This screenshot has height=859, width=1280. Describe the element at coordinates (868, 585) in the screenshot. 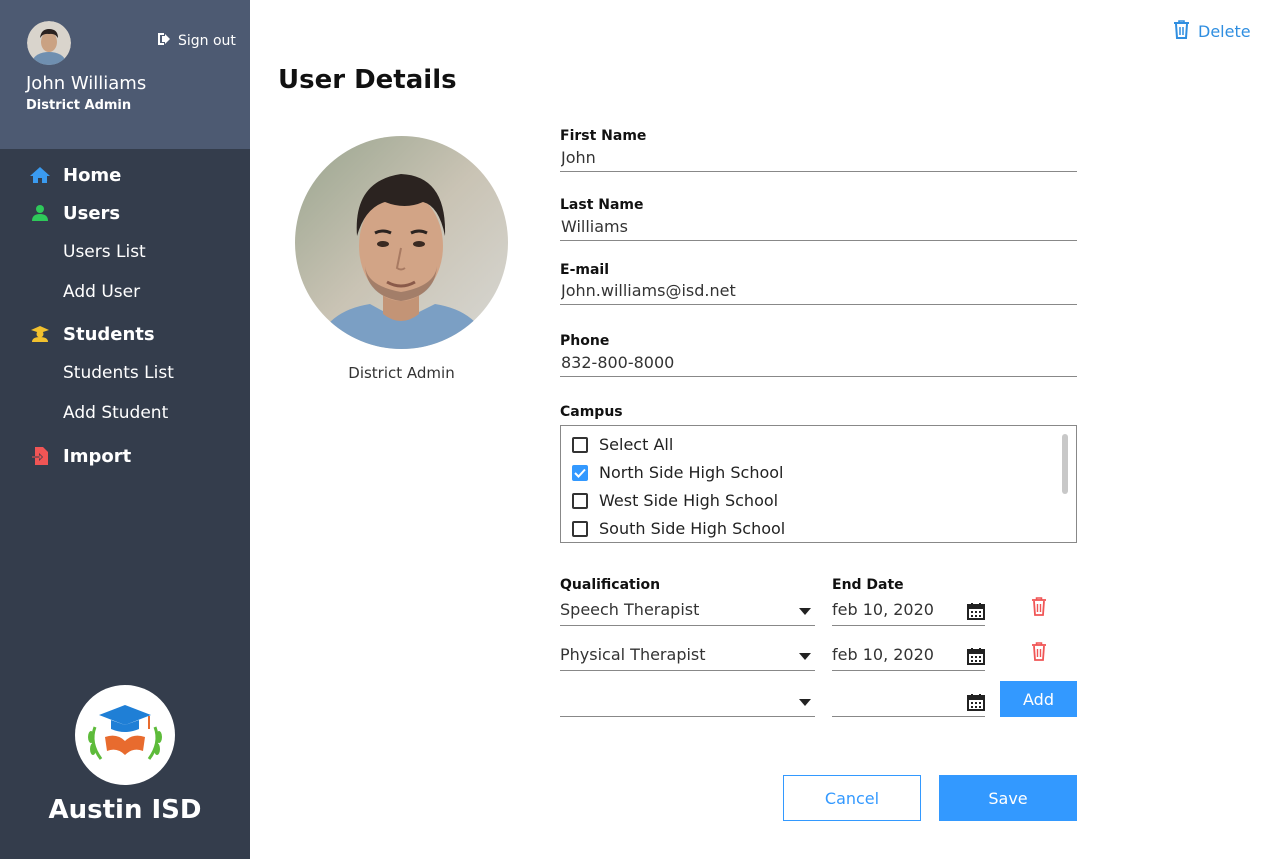

I see `end-date-label: End Date` at that location.